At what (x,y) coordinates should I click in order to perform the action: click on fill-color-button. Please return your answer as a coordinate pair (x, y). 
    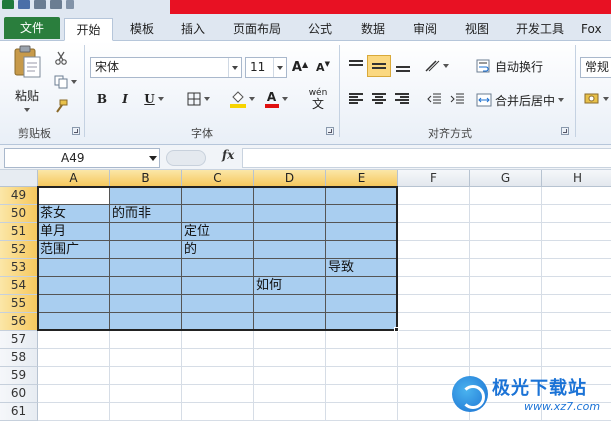
    Looking at the image, I should click on (242, 99).